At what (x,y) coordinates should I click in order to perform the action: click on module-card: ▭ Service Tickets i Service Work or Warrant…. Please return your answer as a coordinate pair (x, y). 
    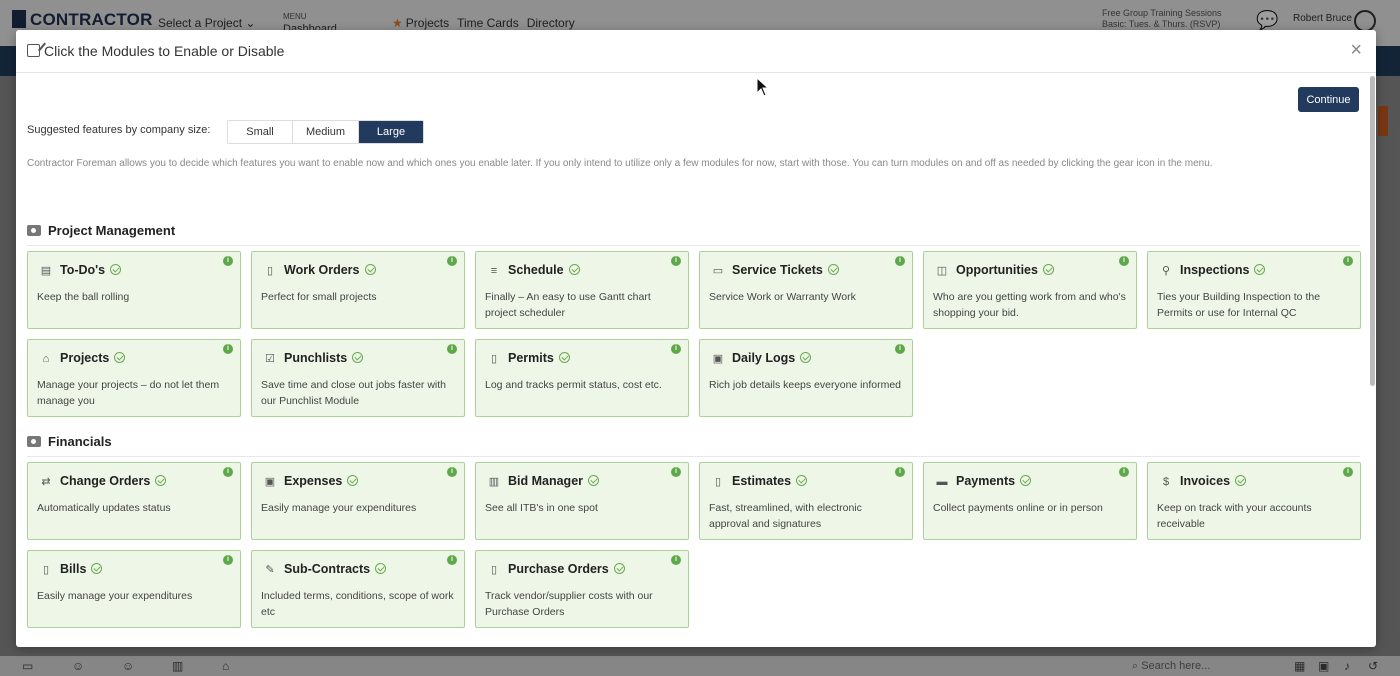
    Looking at the image, I should click on (806, 290).